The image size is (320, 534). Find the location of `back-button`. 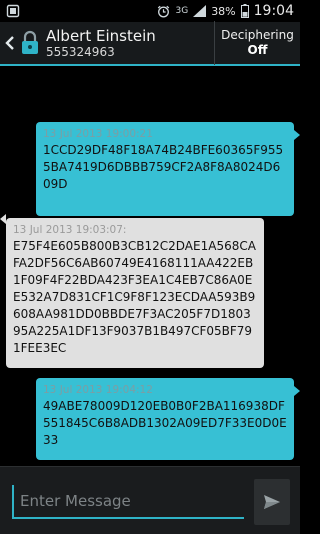

back-button is located at coordinates (10, 43).